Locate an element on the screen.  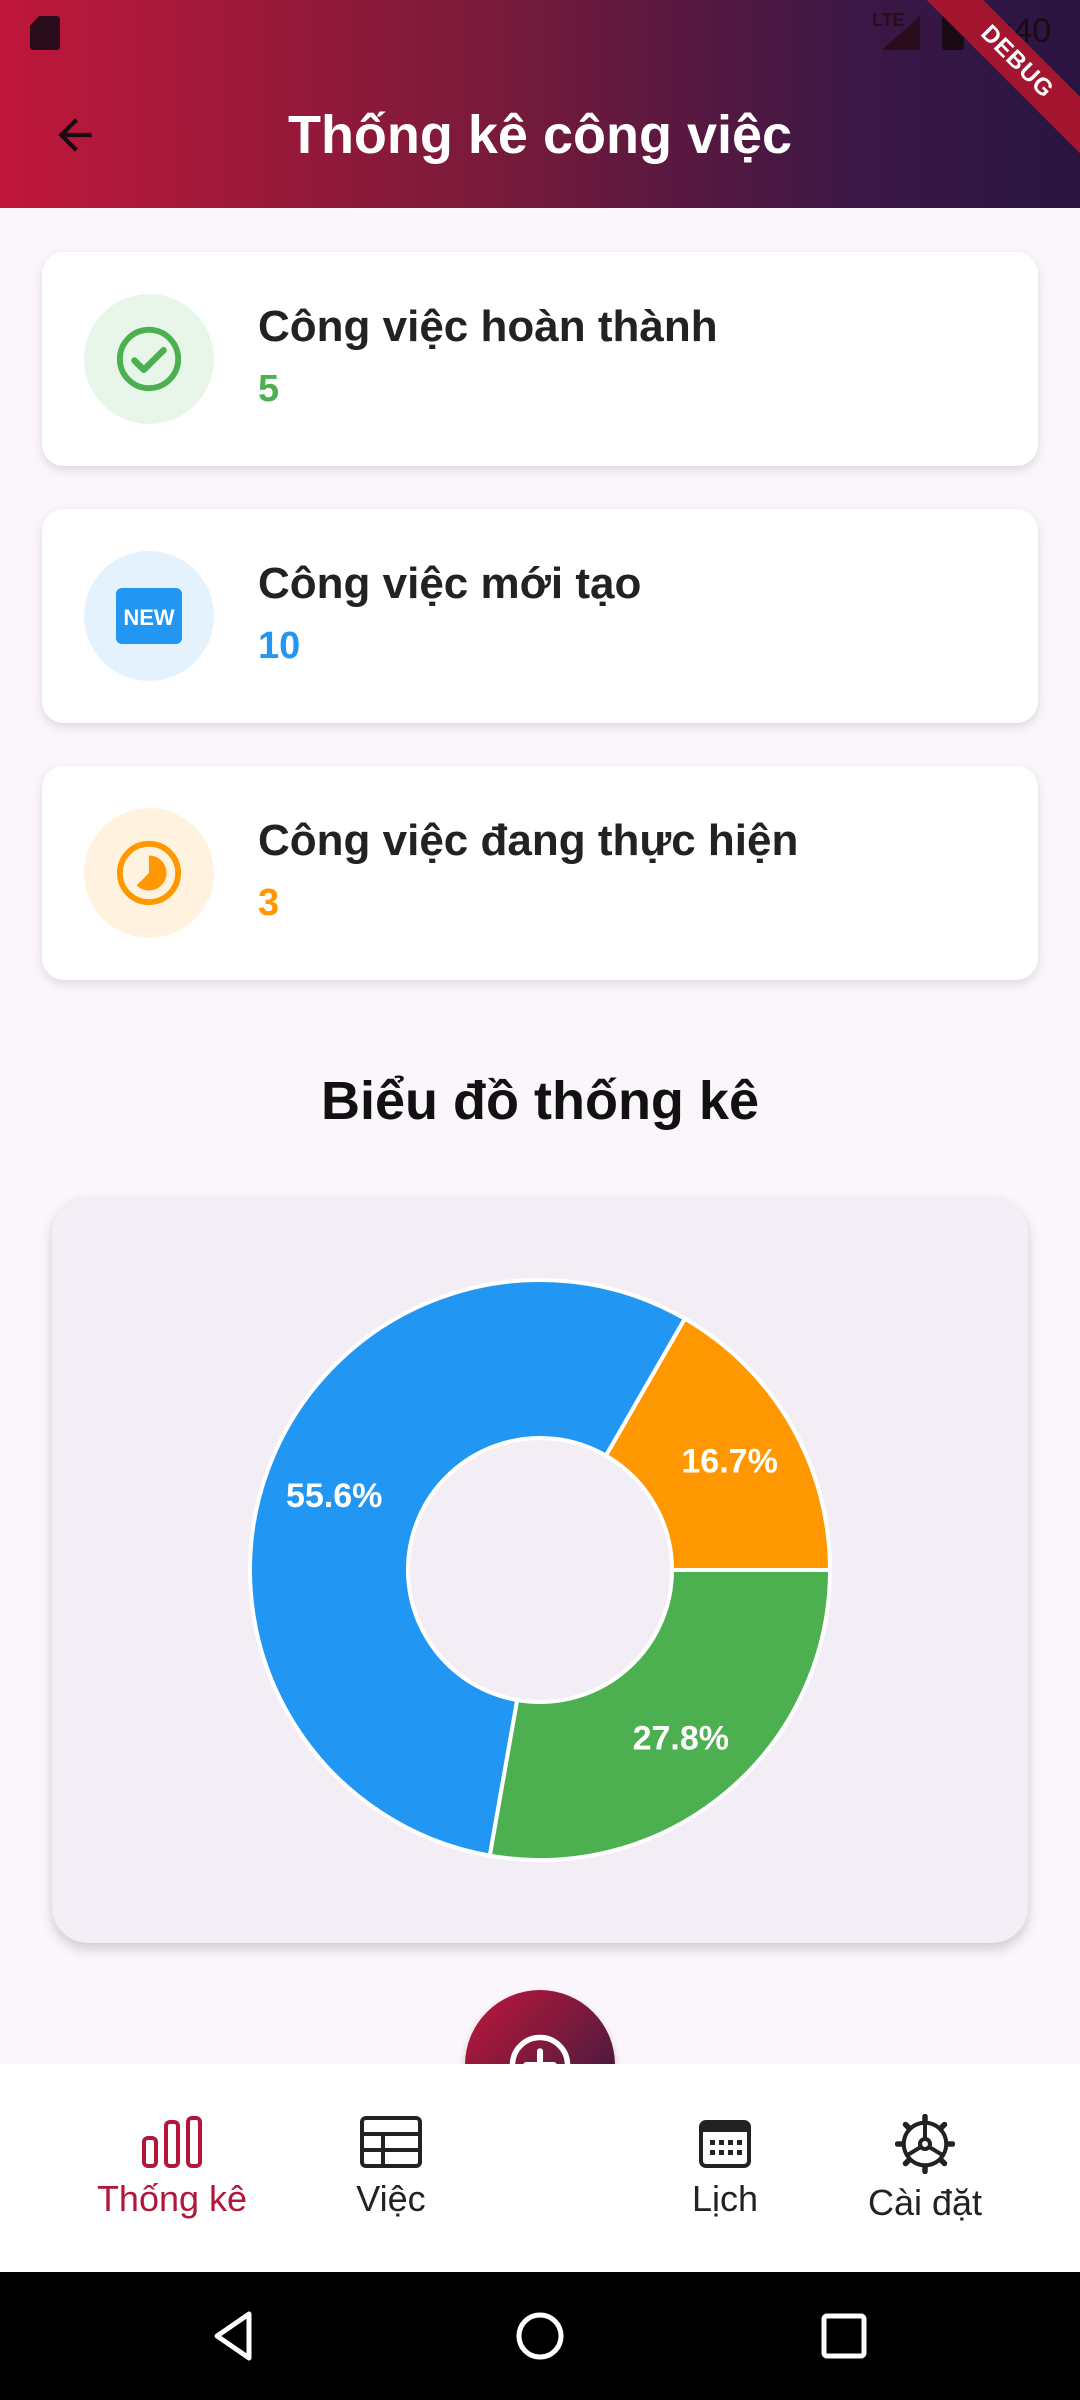
timelapse-icon is located at coordinates (149, 873).